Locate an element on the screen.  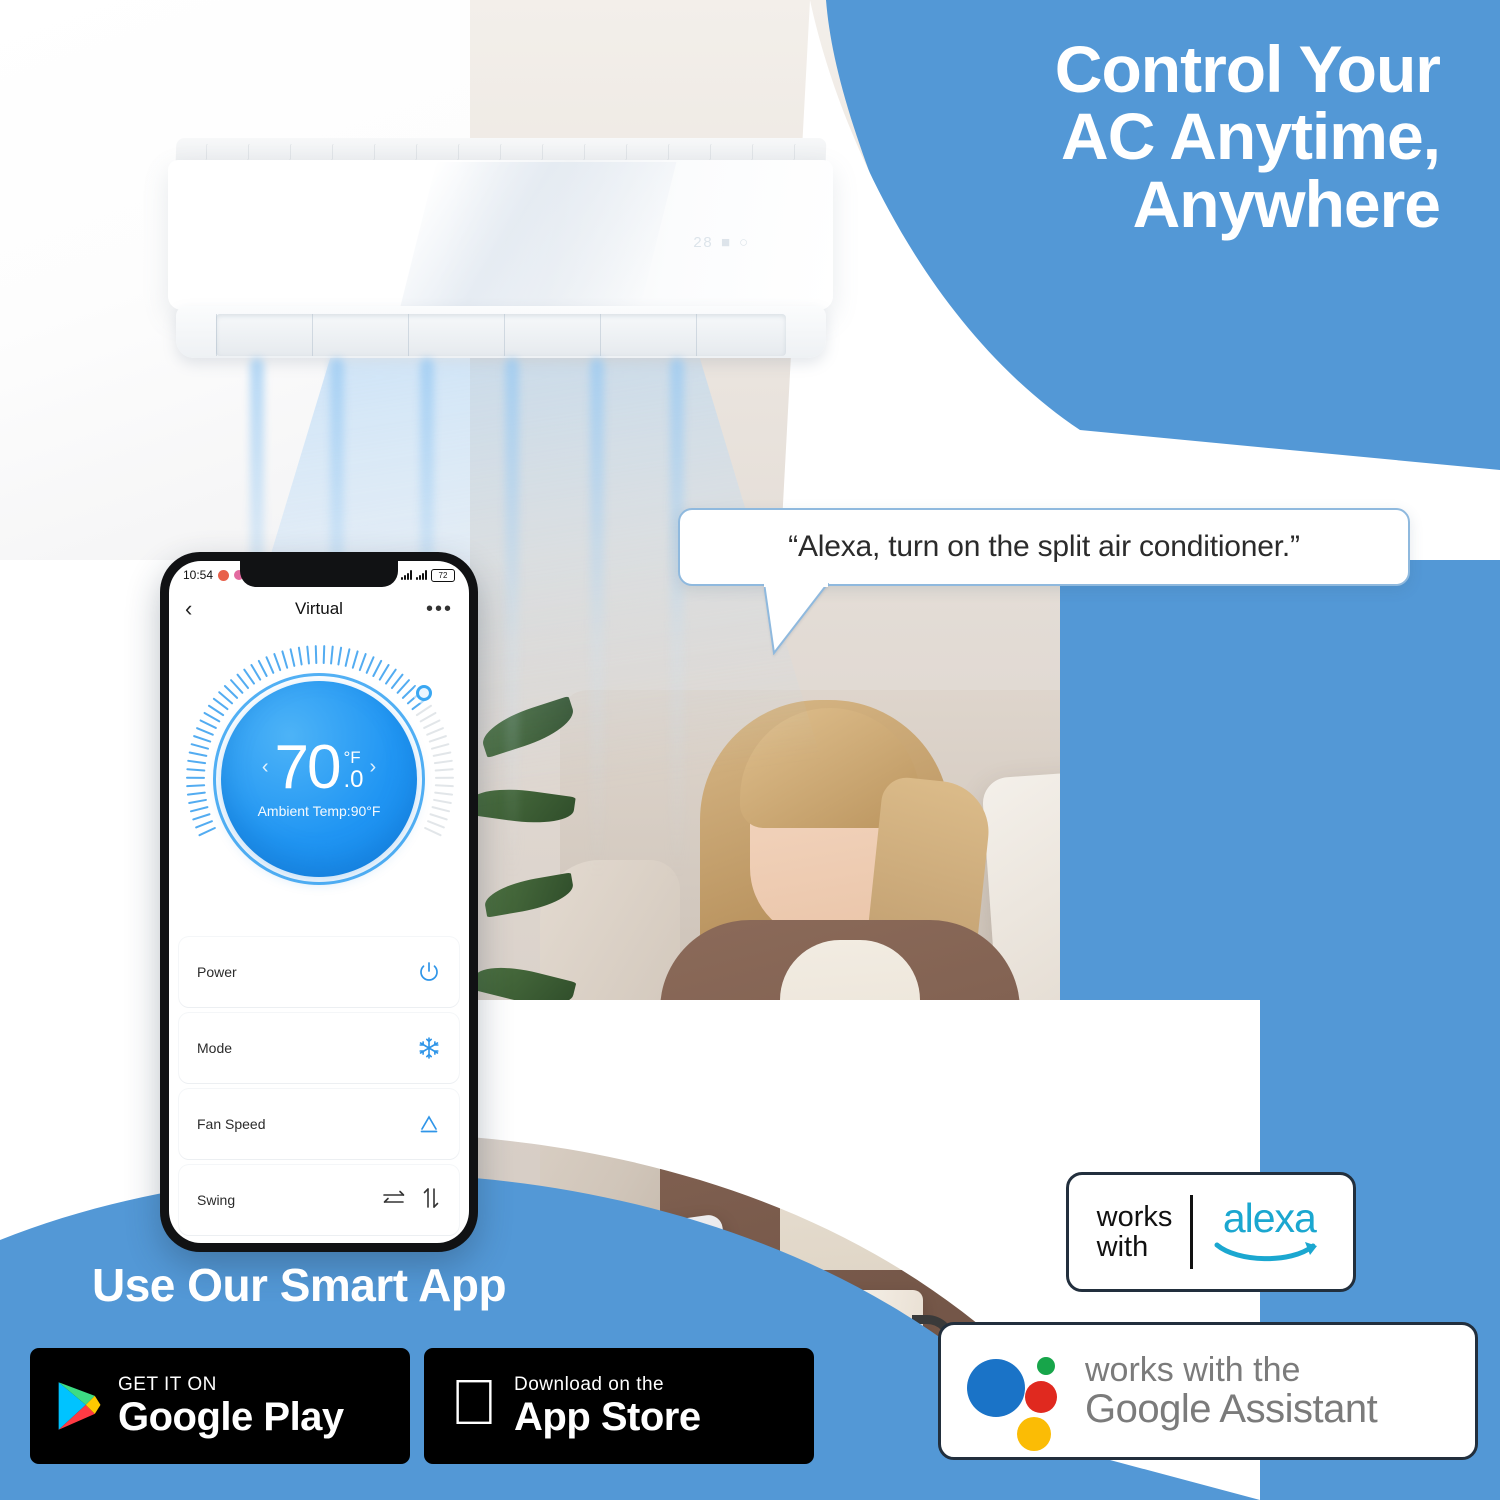
alexa-wordmark: alexa is located at coordinates (1269, 1218).